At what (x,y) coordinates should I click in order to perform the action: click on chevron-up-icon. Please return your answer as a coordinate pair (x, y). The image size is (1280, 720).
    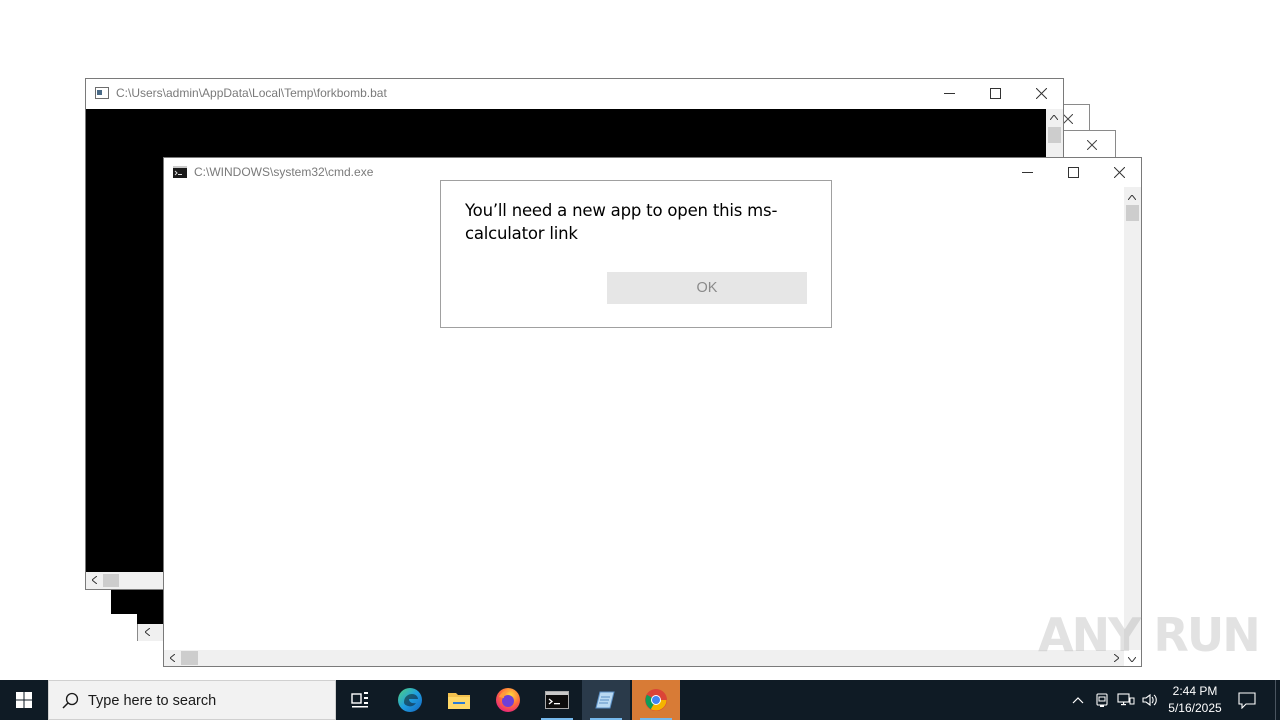
    Looking at the image, I should click on (1078, 700).